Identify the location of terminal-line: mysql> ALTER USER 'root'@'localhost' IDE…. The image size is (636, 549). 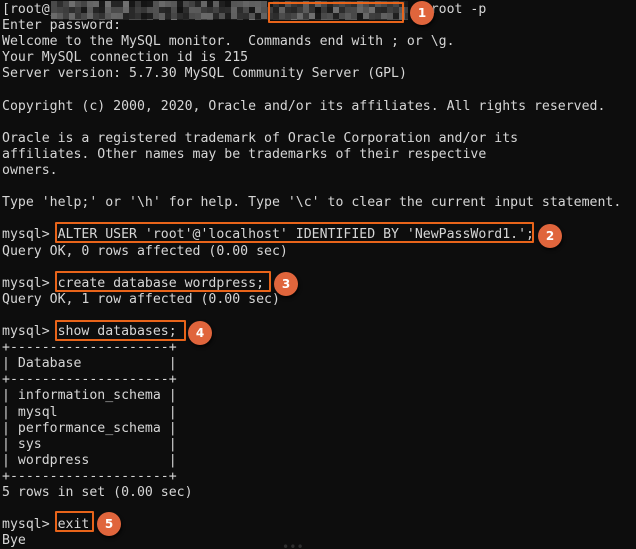
(268, 235).